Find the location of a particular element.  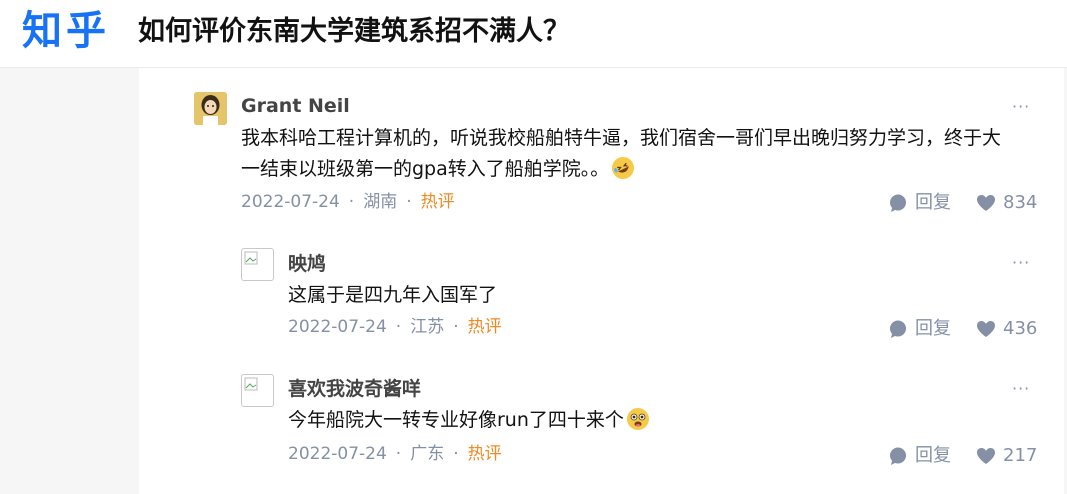

like-button: 217 is located at coordinates (1006, 456).